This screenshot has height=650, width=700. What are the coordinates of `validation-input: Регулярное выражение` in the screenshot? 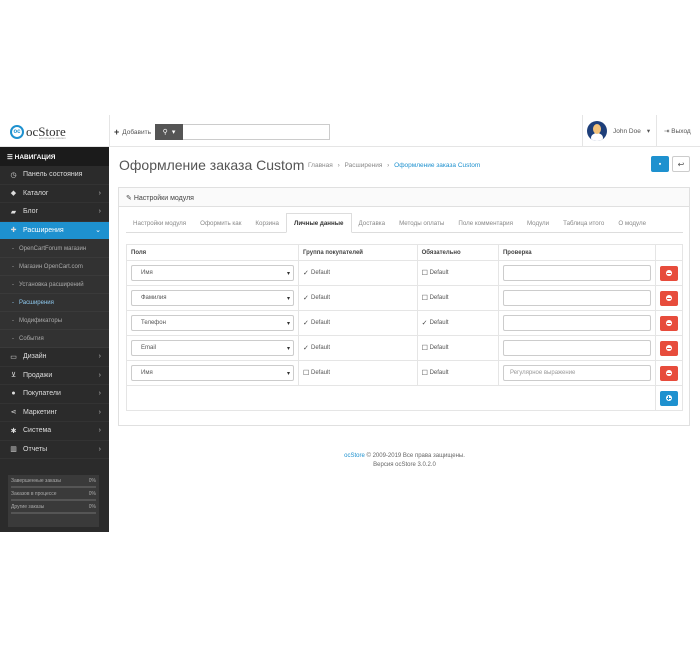 It's located at (576, 373).